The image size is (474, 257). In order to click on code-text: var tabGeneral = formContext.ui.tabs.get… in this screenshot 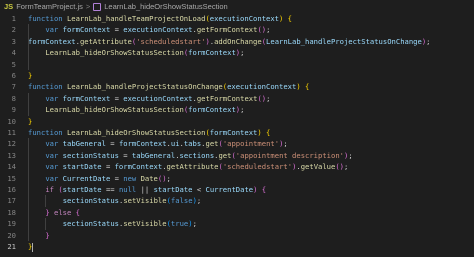, I will do `click(166, 143)`.